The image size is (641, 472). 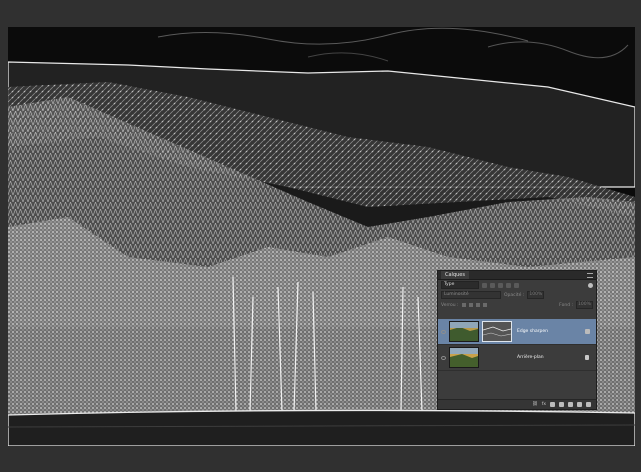 What do you see at coordinates (561, 404) in the screenshot?
I see `adjustment-layer-icon` at bounding box center [561, 404].